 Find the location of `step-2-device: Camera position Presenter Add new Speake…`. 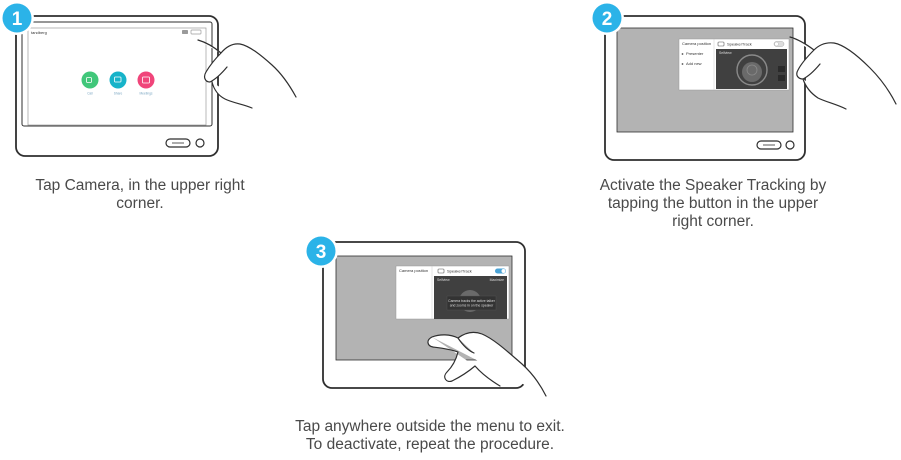

step-2-device: Camera position Presenter Add new Speake… is located at coordinates (750, 88).